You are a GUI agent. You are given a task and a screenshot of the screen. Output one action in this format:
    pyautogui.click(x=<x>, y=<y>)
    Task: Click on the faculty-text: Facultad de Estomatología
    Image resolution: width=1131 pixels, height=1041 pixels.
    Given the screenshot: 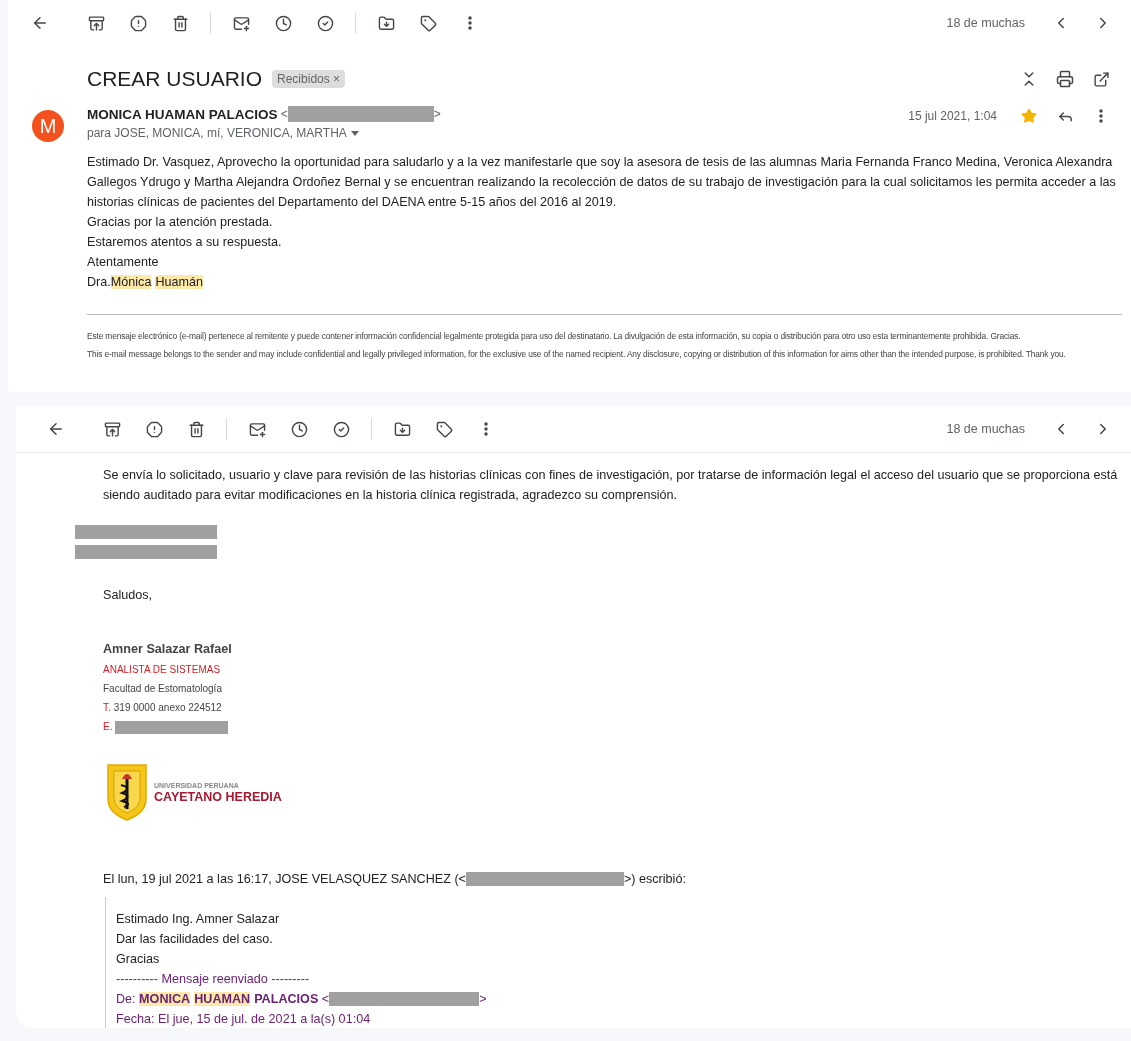 What is the action you would take?
    pyautogui.click(x=163, y=689)
    